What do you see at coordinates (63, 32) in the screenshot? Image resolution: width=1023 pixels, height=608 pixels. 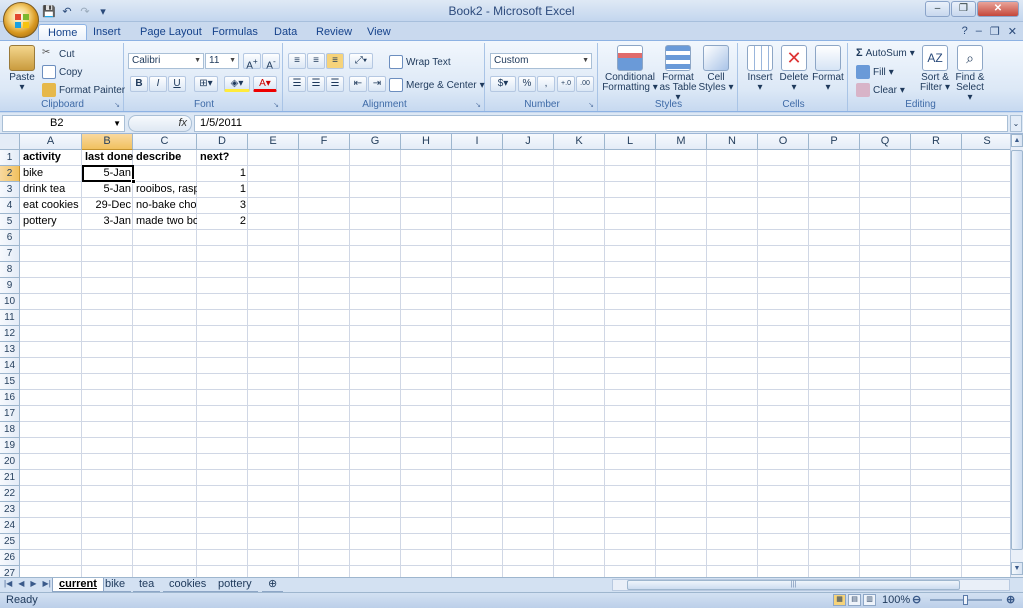 I see `tab-home: Home` at bounding box center [63, 32].